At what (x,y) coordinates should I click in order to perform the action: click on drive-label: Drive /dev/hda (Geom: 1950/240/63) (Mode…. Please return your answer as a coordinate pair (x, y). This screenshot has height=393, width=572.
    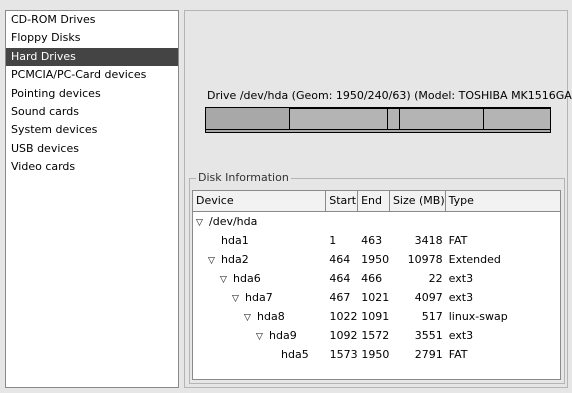
    Looking at the image, I should click on (389, 95).